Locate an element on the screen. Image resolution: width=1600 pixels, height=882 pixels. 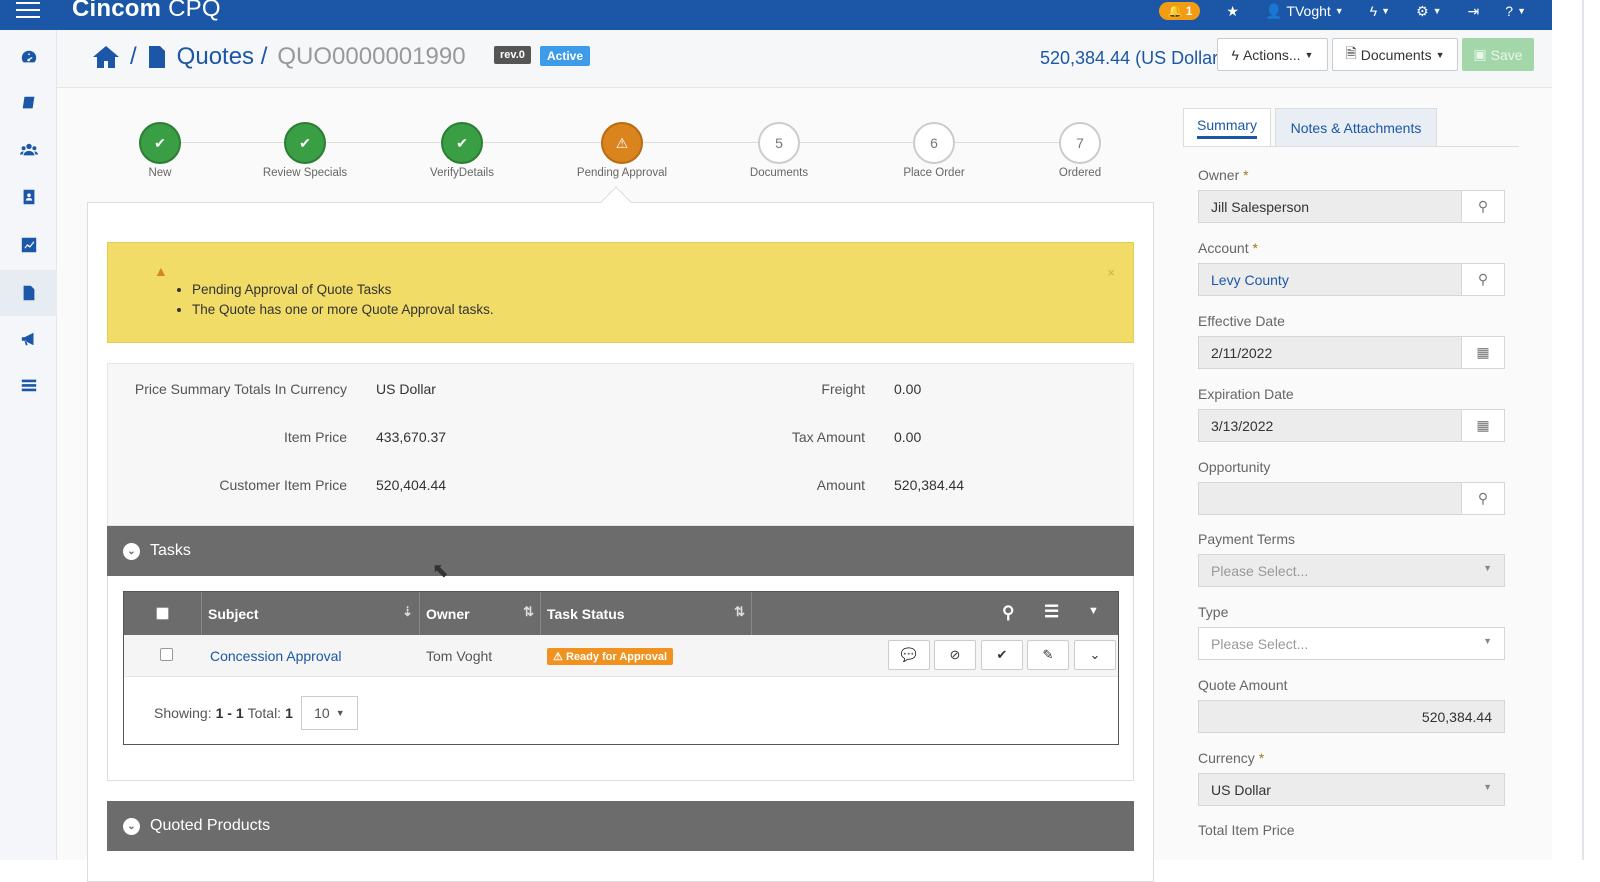
page-size-select: 10 ▼ is located at coordinates (329, 713).